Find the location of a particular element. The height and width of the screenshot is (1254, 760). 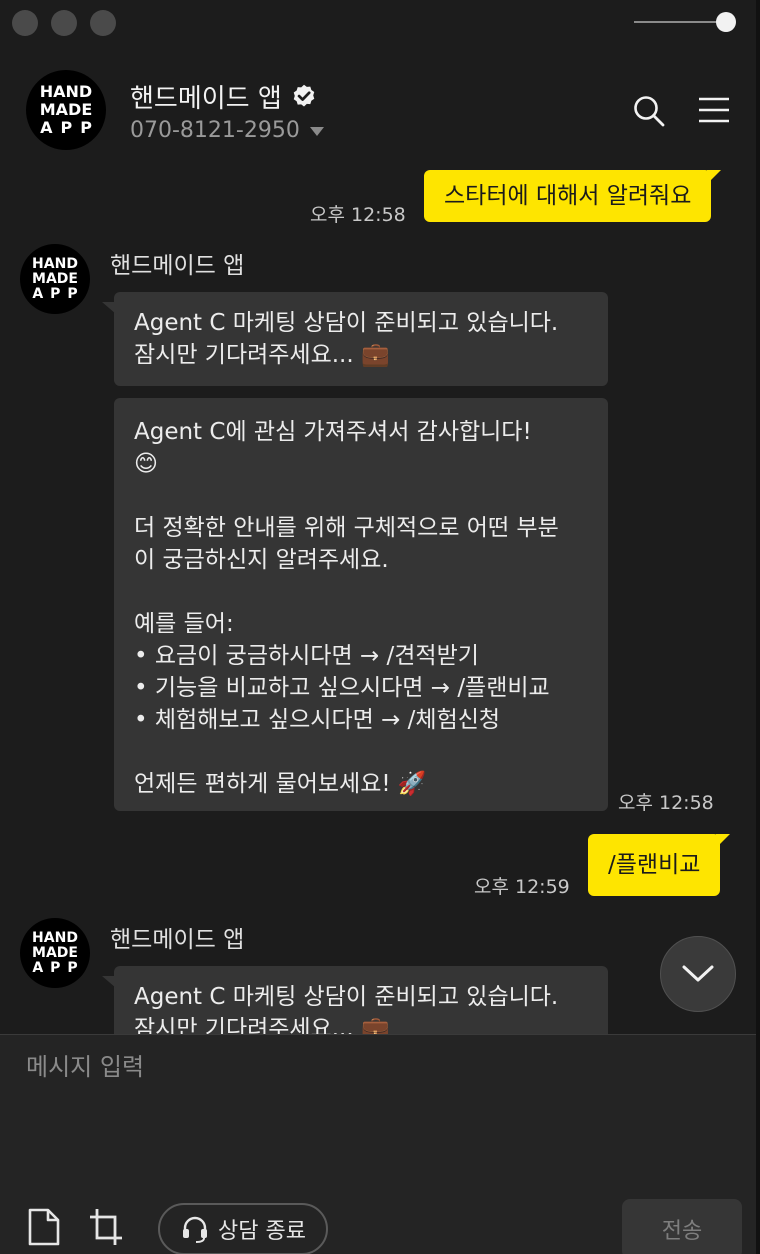

minimize-window-button is located at coordinates (64, 23).